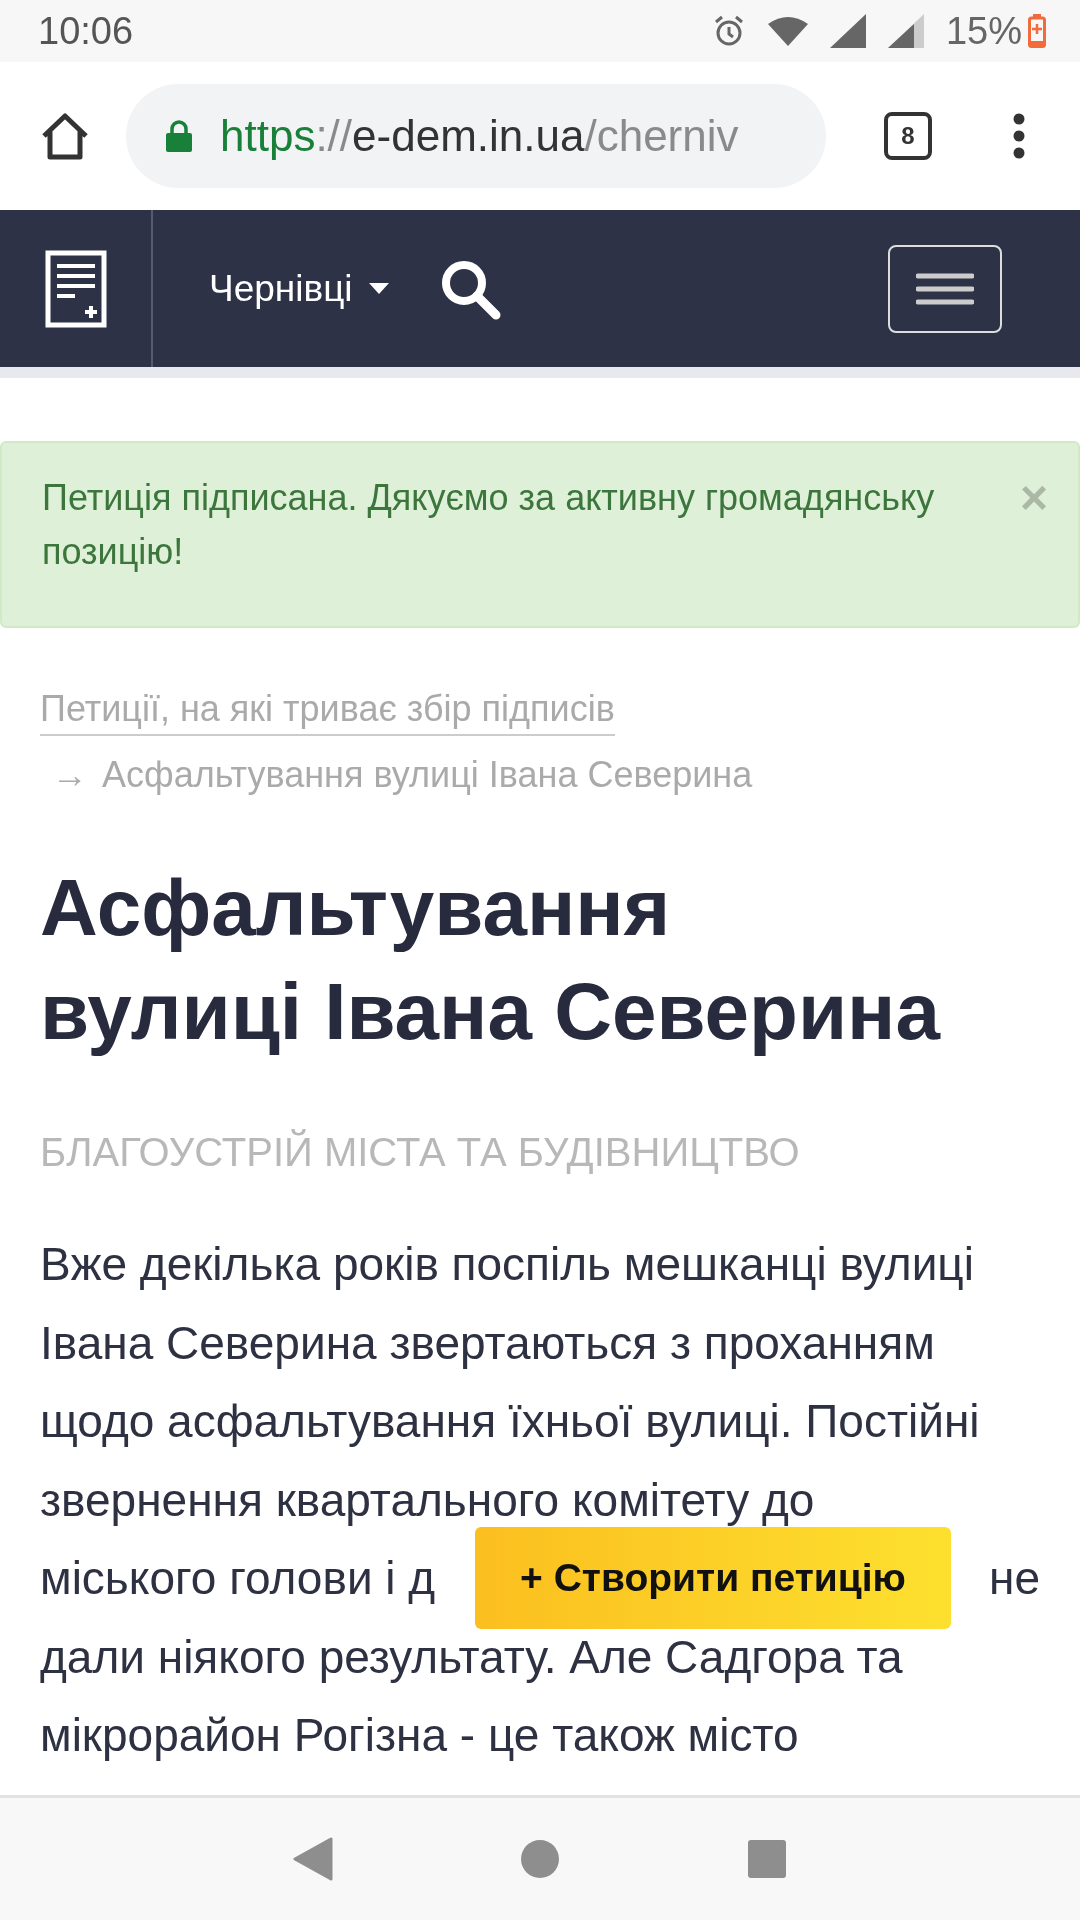  I want to click on breadcrumb-current: Асфальтування вулиці Івана Северина, so click(427, 775).